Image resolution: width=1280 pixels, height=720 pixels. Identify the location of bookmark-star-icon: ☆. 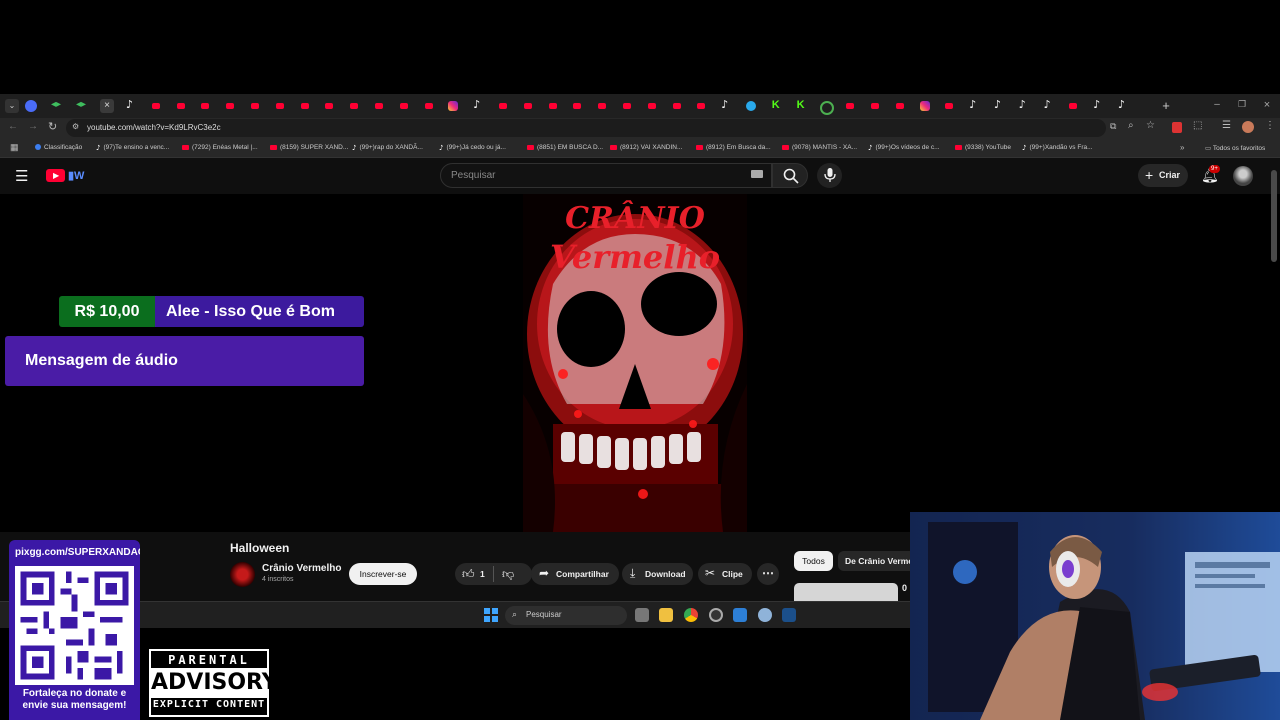
(1150, 125).